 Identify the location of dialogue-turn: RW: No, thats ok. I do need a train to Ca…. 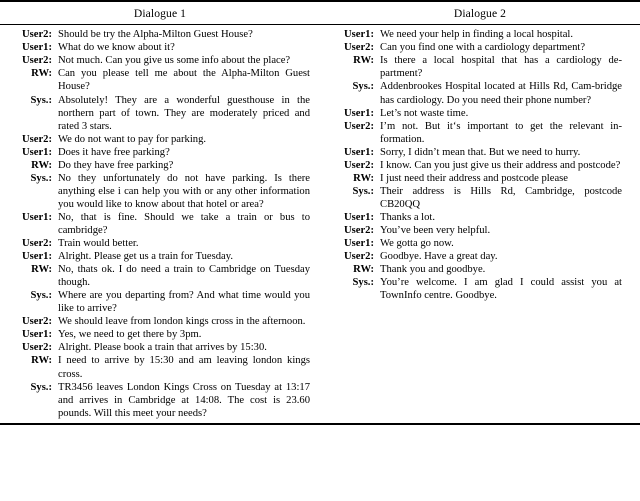
(159, 276).